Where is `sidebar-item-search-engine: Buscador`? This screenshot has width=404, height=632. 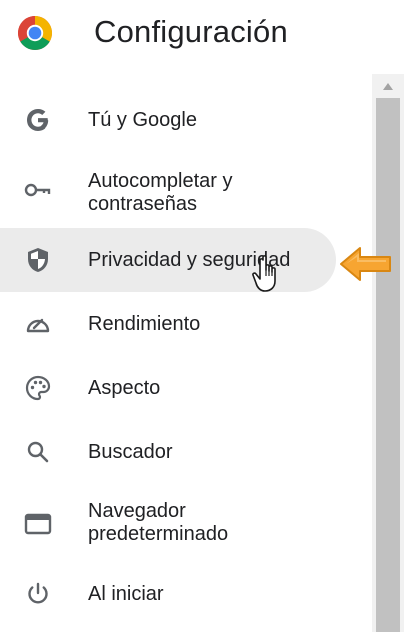
sidebar-item-search-engine: Buscador is located at coordinates (186, 452).